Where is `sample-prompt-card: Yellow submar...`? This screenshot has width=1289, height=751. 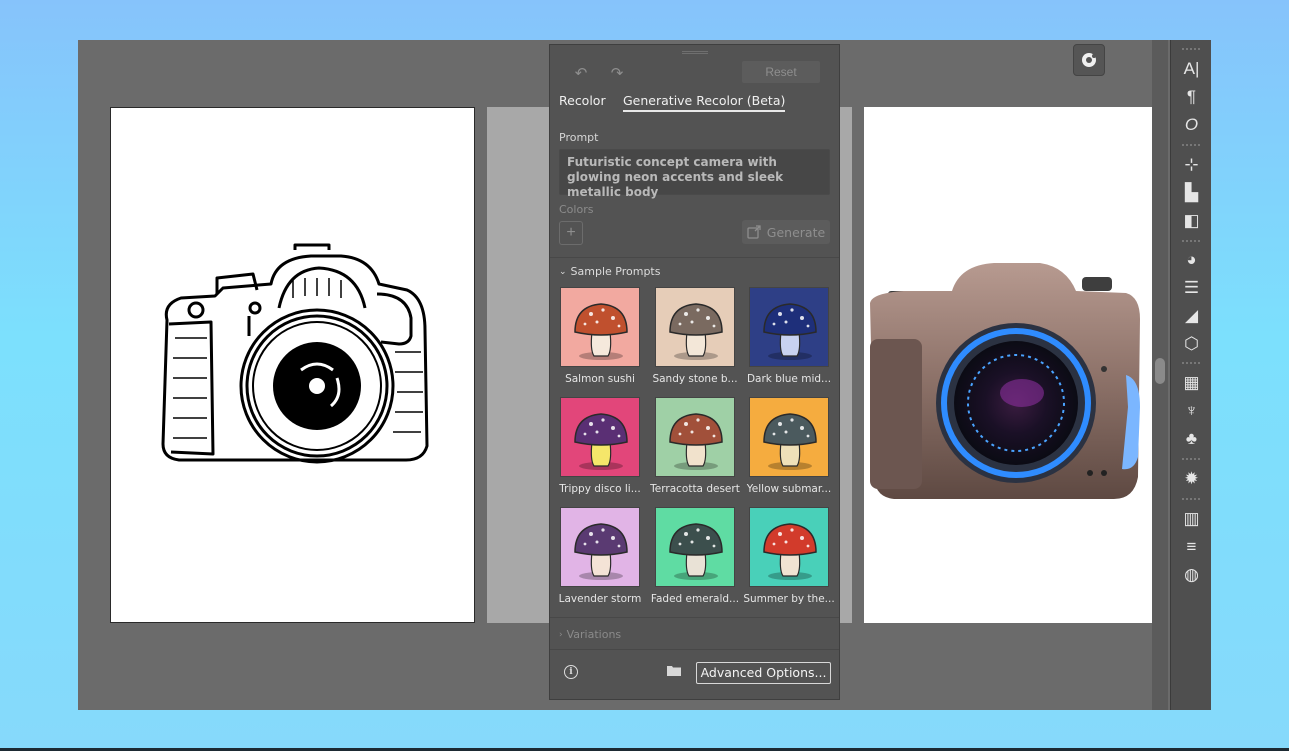 sample-prompt-card: Yellow submar... is located at coordinates (789, 446).